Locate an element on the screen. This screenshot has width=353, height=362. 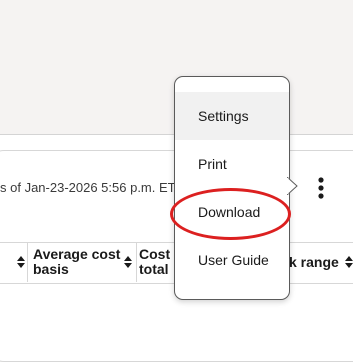
column-header-range: k range is located at coordinates (314, 262).